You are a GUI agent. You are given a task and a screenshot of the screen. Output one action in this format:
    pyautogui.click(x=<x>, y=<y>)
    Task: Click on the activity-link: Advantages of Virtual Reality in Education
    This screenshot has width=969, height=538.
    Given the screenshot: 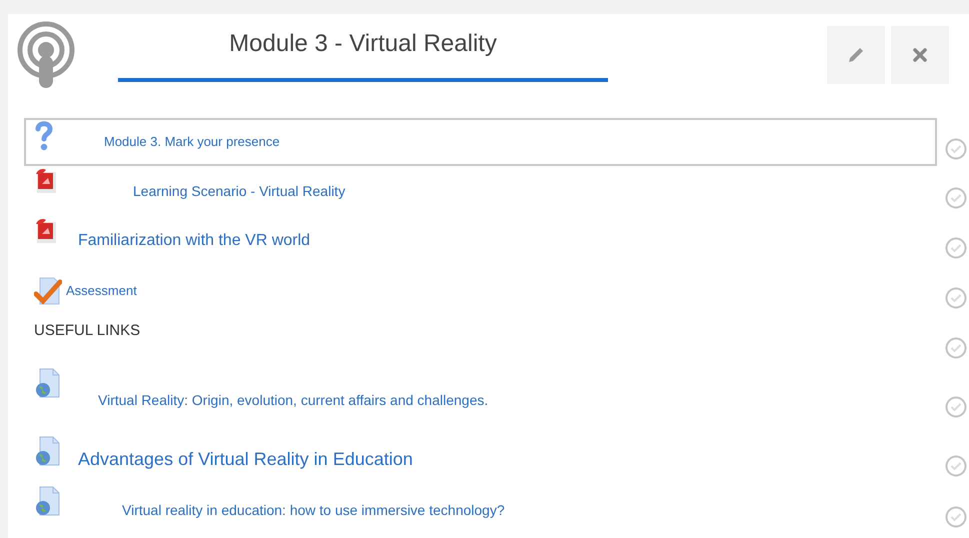 What is the action you would take?
    pyautogui.click(x=237, y=459)
    